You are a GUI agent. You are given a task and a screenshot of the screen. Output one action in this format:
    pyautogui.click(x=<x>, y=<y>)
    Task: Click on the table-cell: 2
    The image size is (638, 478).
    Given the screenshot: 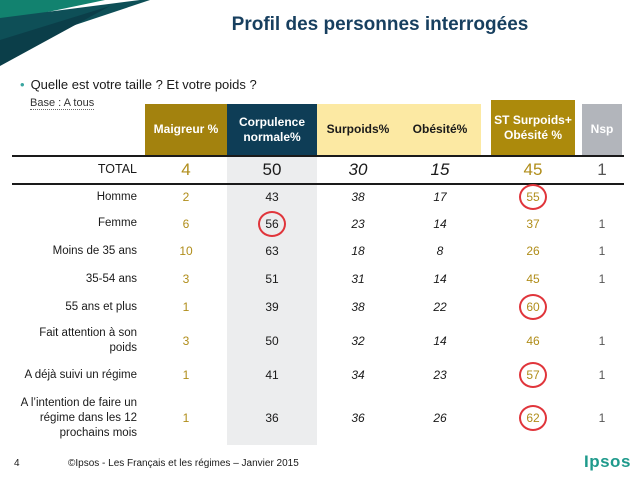 What is the action you would take?
    pyautogui.click(x=186, y=197)
    